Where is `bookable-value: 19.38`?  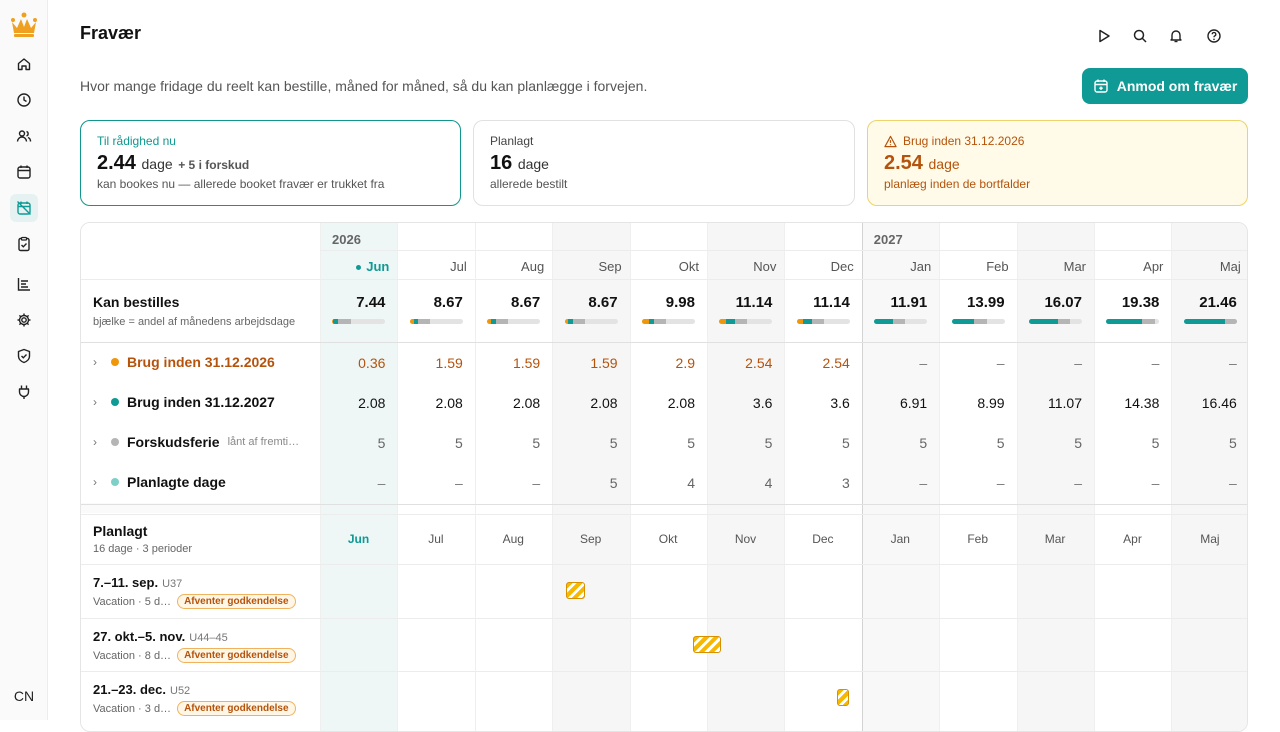 bookable-value: 19.38 is located at coordinates (1140, 302).